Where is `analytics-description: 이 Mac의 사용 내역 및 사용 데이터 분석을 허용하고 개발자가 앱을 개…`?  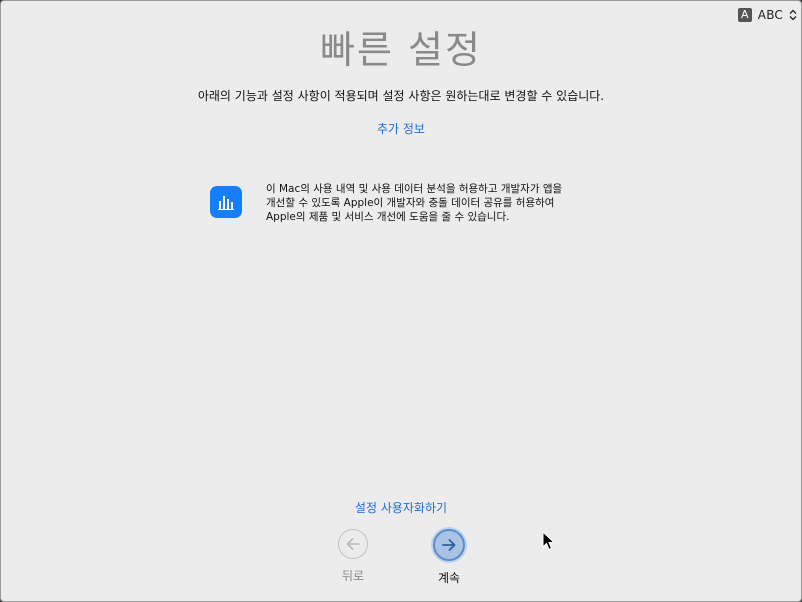 analytics-description: 이 Mac의 사용 내역 및 사용 데이터 분석을 허용하고 개발자가 앱을 개… is located at coordinates (414, 203).